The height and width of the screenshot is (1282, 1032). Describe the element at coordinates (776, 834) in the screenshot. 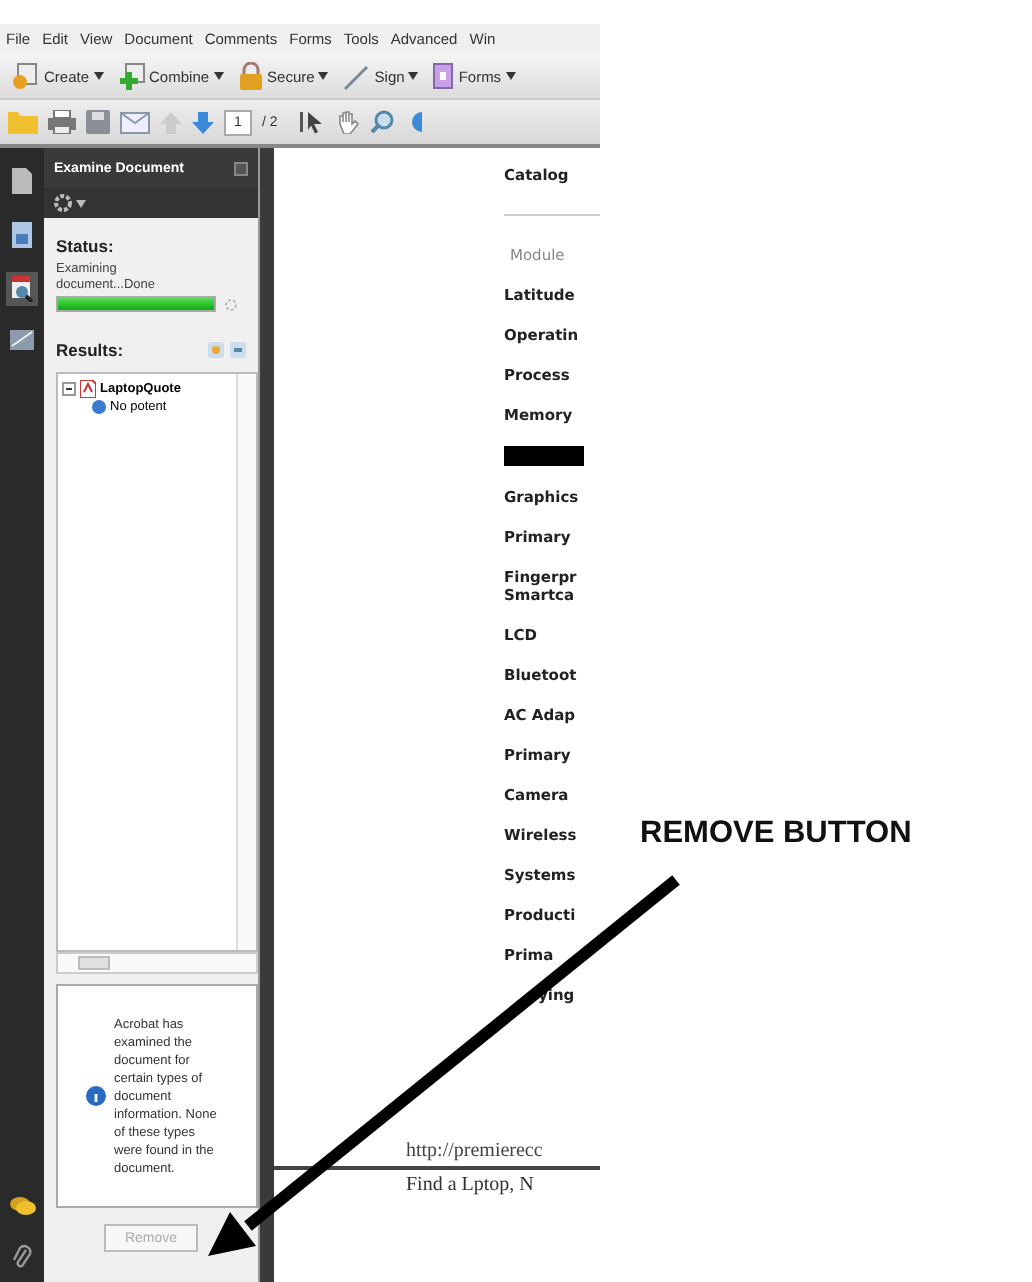

I see `callout-label: REMOVE BUTTON` at that location.